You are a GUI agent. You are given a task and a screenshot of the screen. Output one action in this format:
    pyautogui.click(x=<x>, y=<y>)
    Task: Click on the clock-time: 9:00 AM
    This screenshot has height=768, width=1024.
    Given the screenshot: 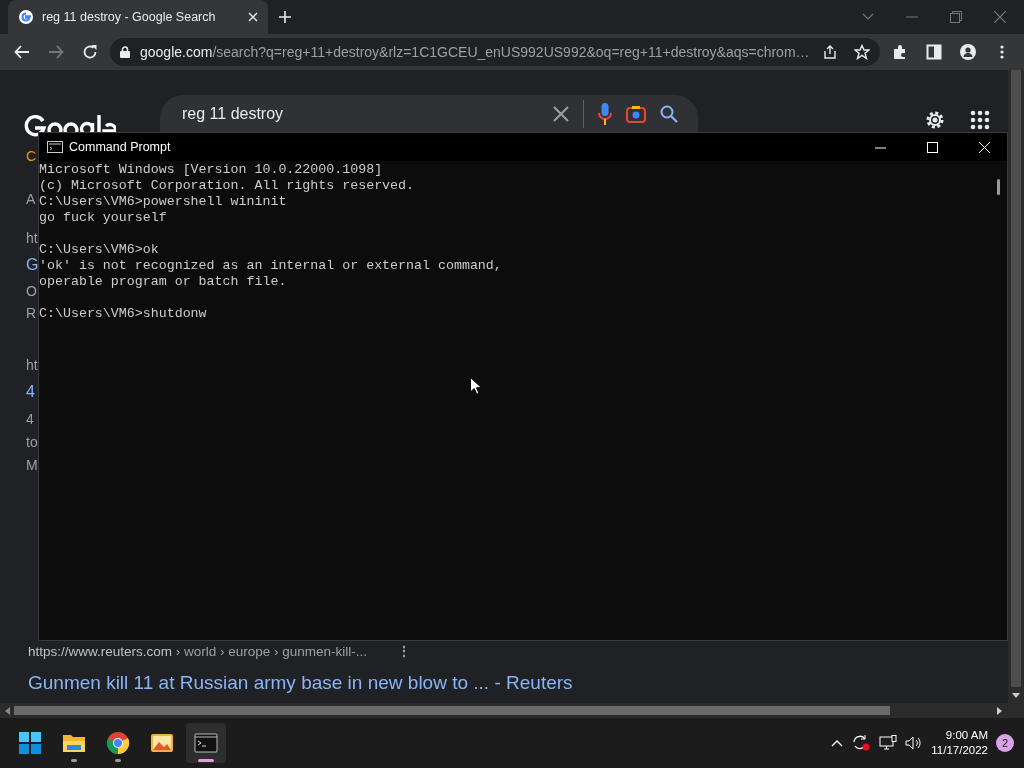 What is the action you would take?
    pyautogui.click(x=959, y=735)
    